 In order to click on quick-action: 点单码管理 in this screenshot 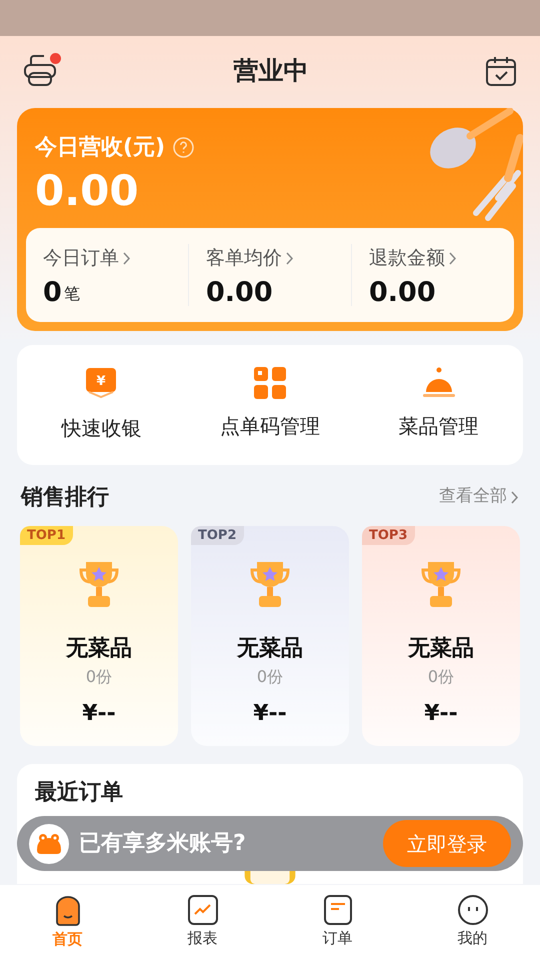, I will do `click(270, 404)`.